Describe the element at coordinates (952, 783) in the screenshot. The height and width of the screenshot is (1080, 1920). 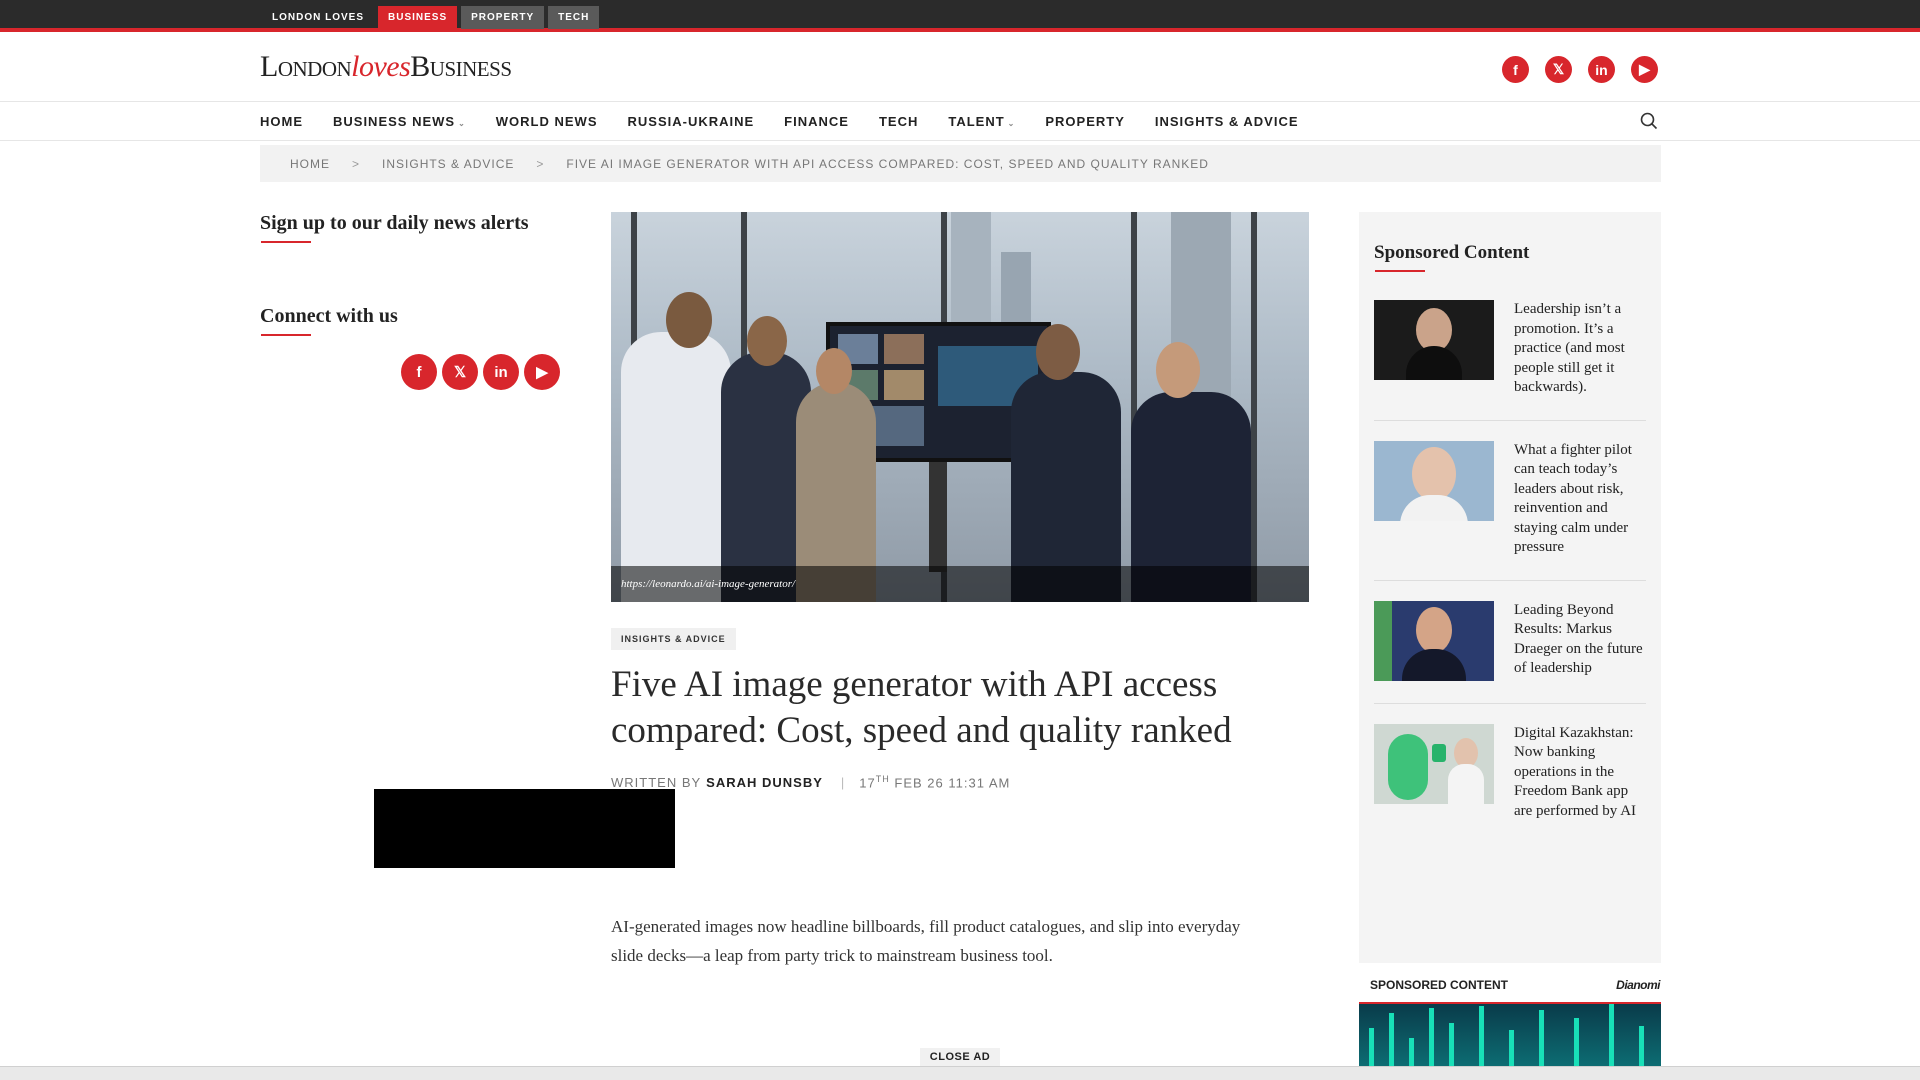
I see `date-rest: FEB 26 11:31 AM` at that location.